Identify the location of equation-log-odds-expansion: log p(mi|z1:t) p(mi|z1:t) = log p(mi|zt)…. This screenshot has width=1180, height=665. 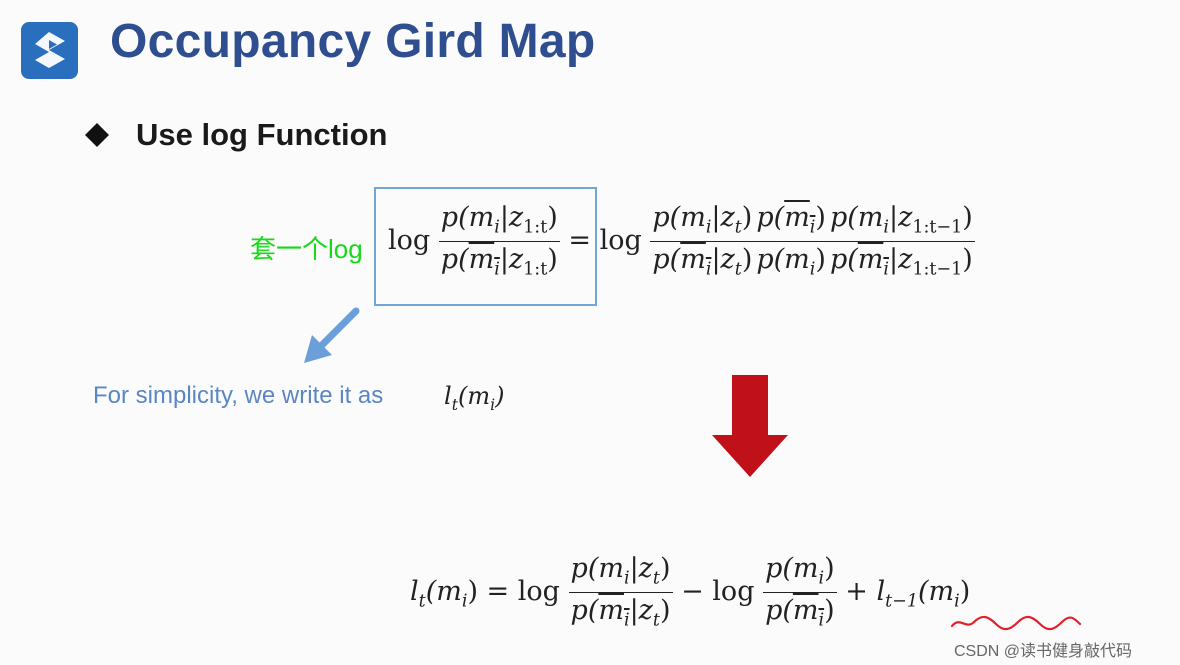
(681, 241).